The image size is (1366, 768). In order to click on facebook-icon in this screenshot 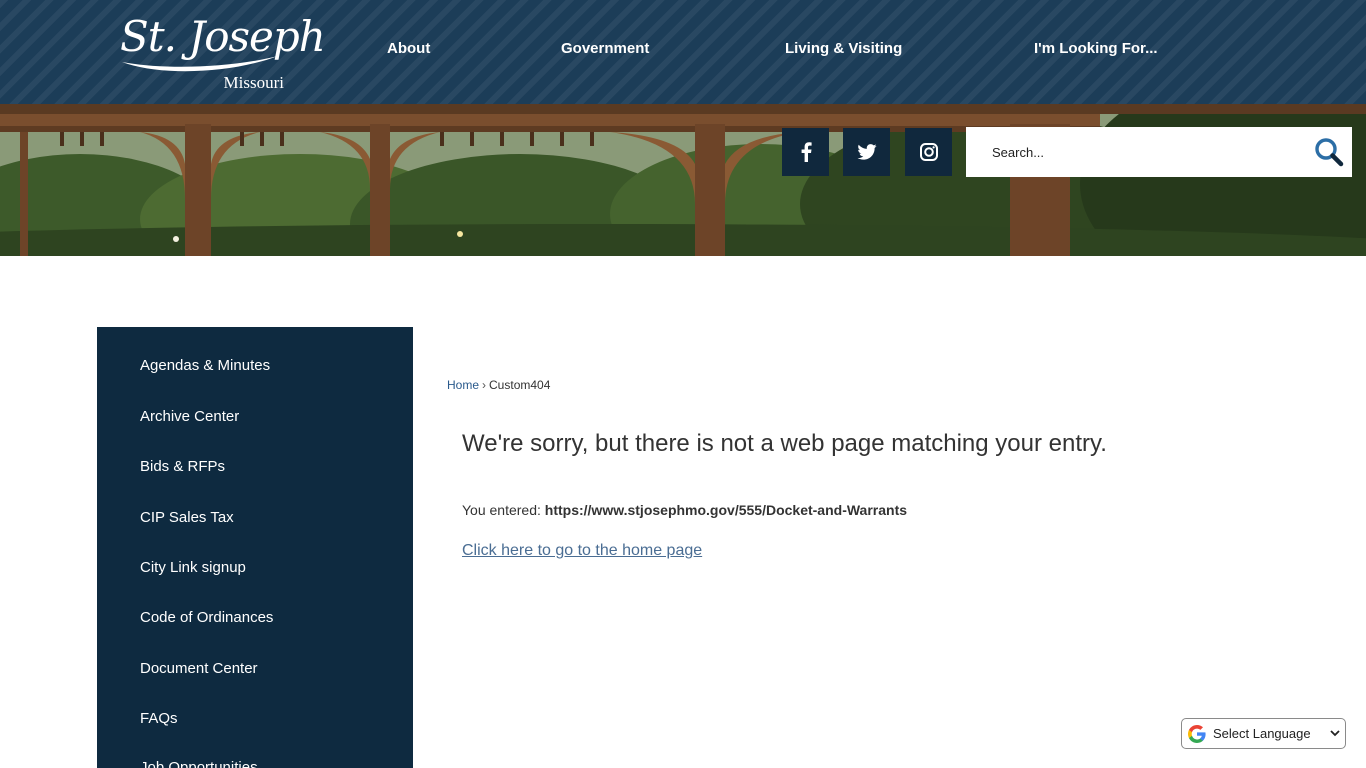, I will do `click(806, 152)`.